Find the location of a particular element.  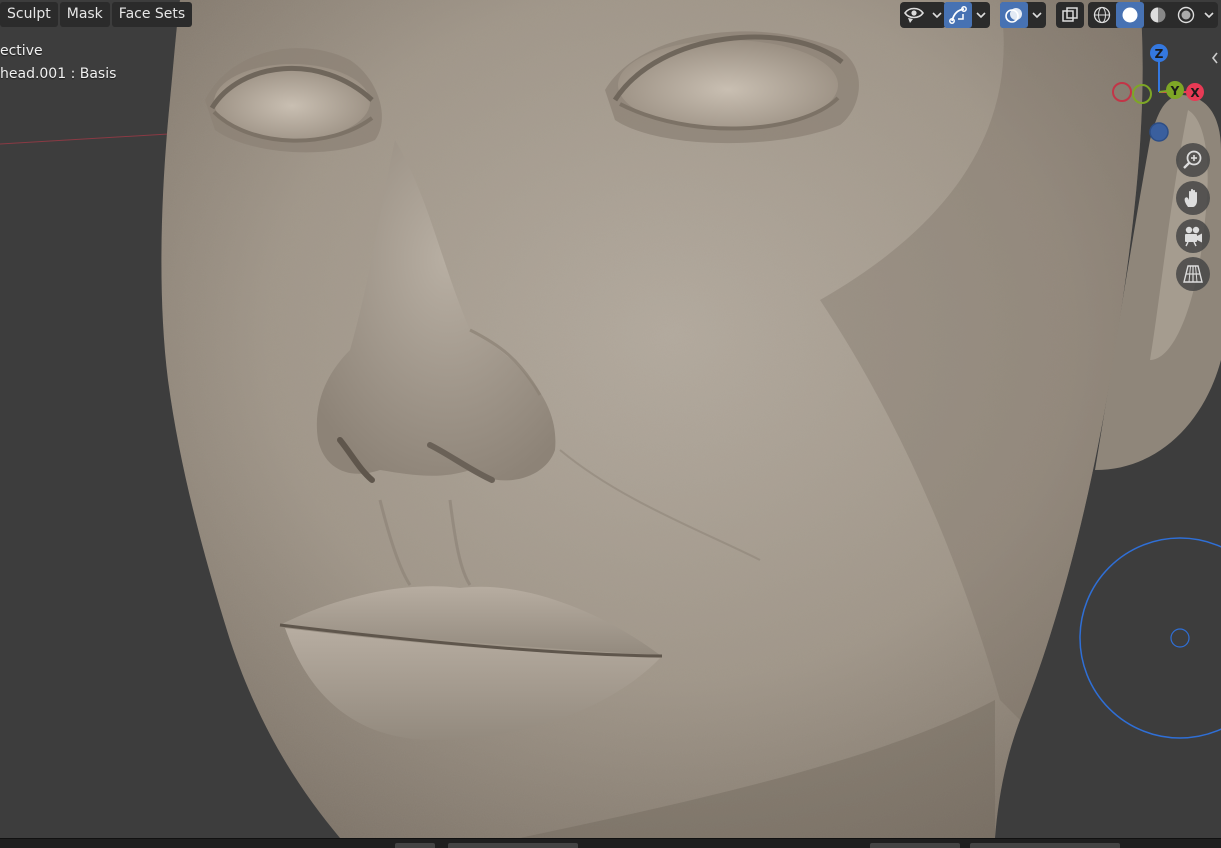

shading-wireframe-button is located at coordinates (1102, 15).